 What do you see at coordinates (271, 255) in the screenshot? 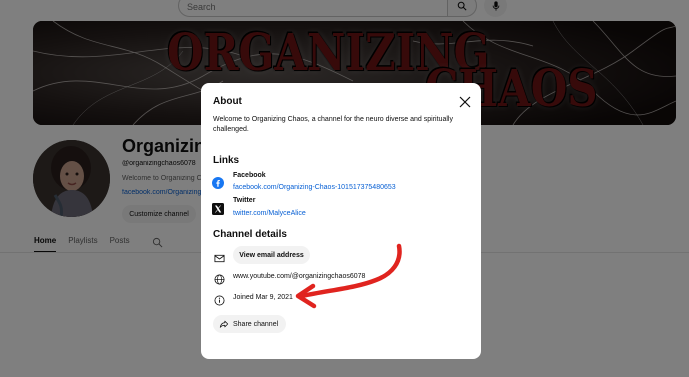
I see `view-email-button: View email address` at bounding box center [271, 255].